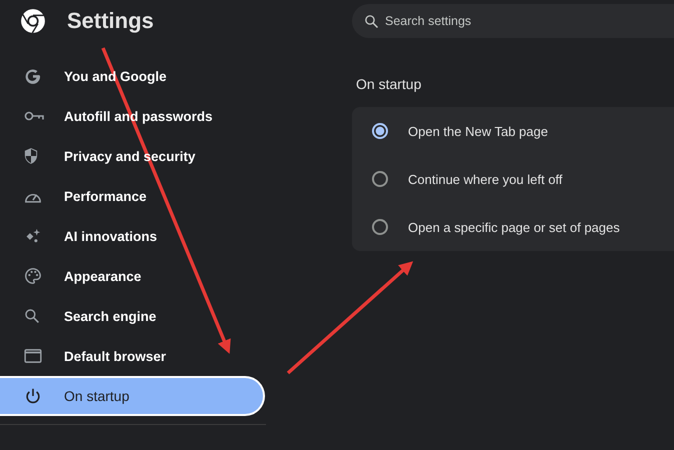  Describe the element at coordinates (133, 196) in the screenshot. I see `sidebar-item: Performance` at that location.